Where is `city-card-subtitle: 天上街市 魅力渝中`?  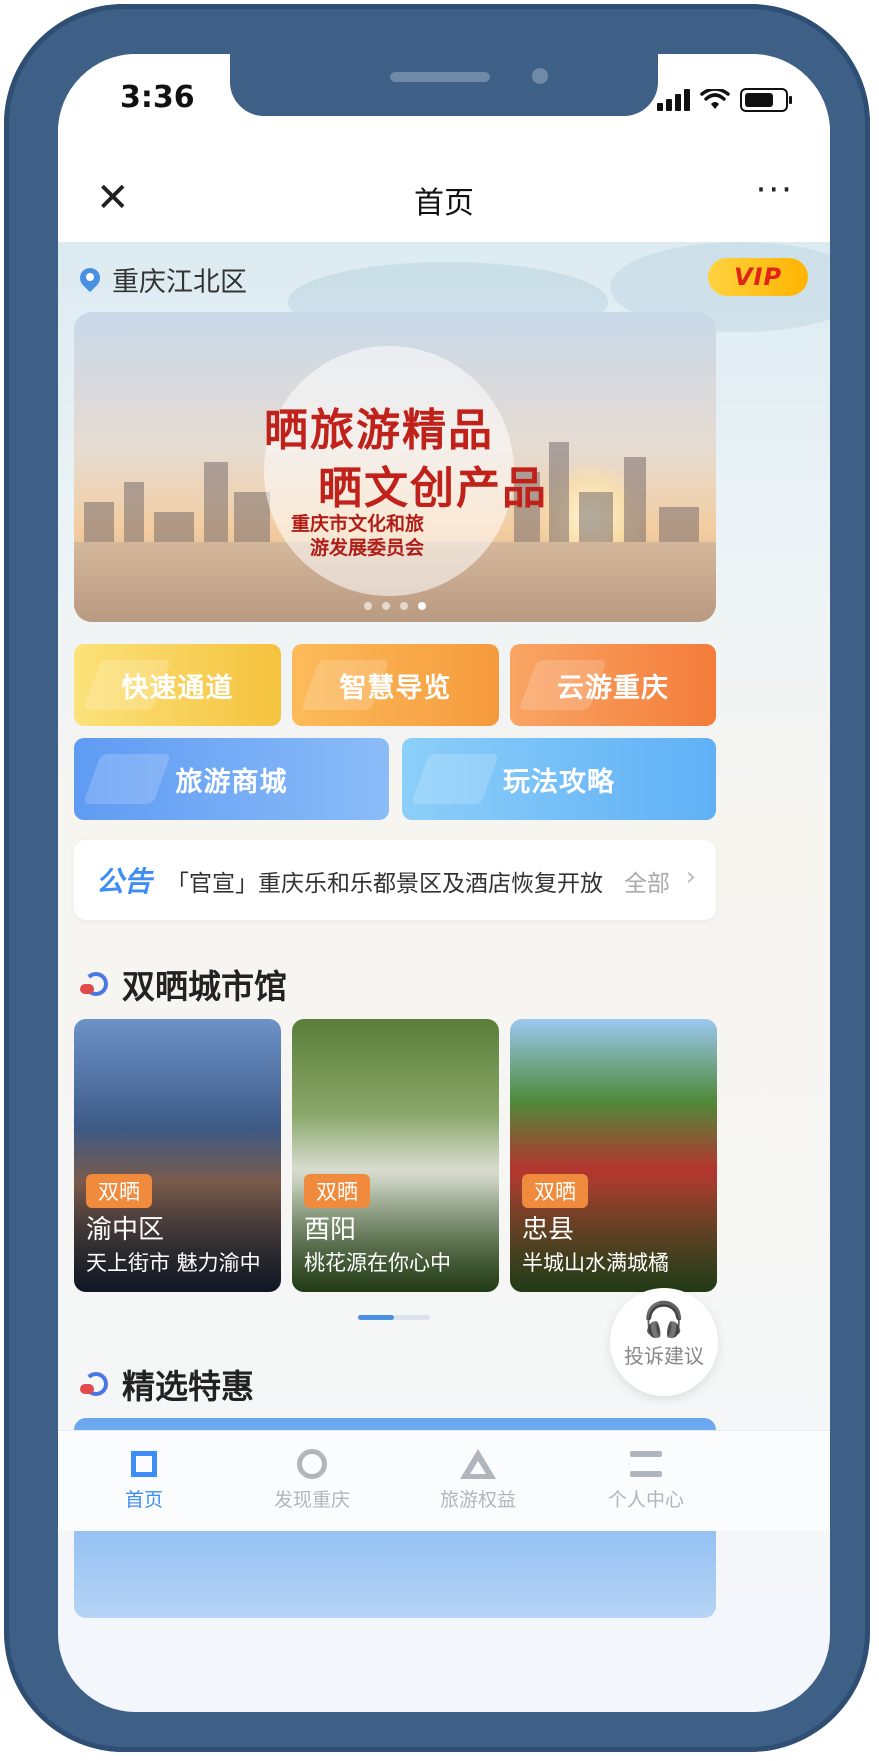
city-card-subtitle: 天上街市 魅力渝中 is located at coordinates (173, 1263).